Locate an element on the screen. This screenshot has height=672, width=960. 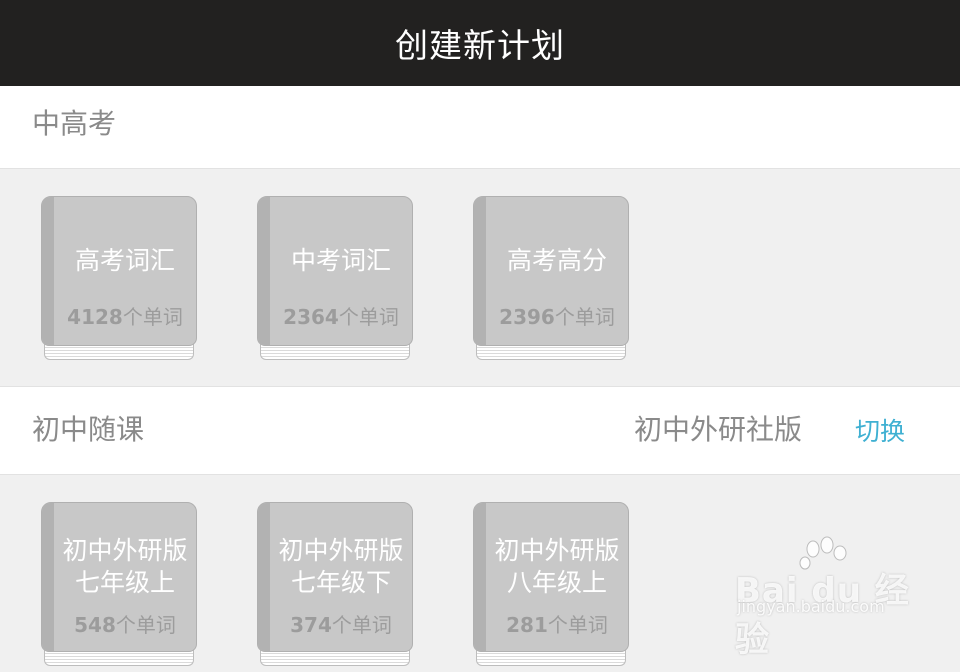
book-cover: 初中外研版七年级下 374个单词 is located at coordinates (335, 577).